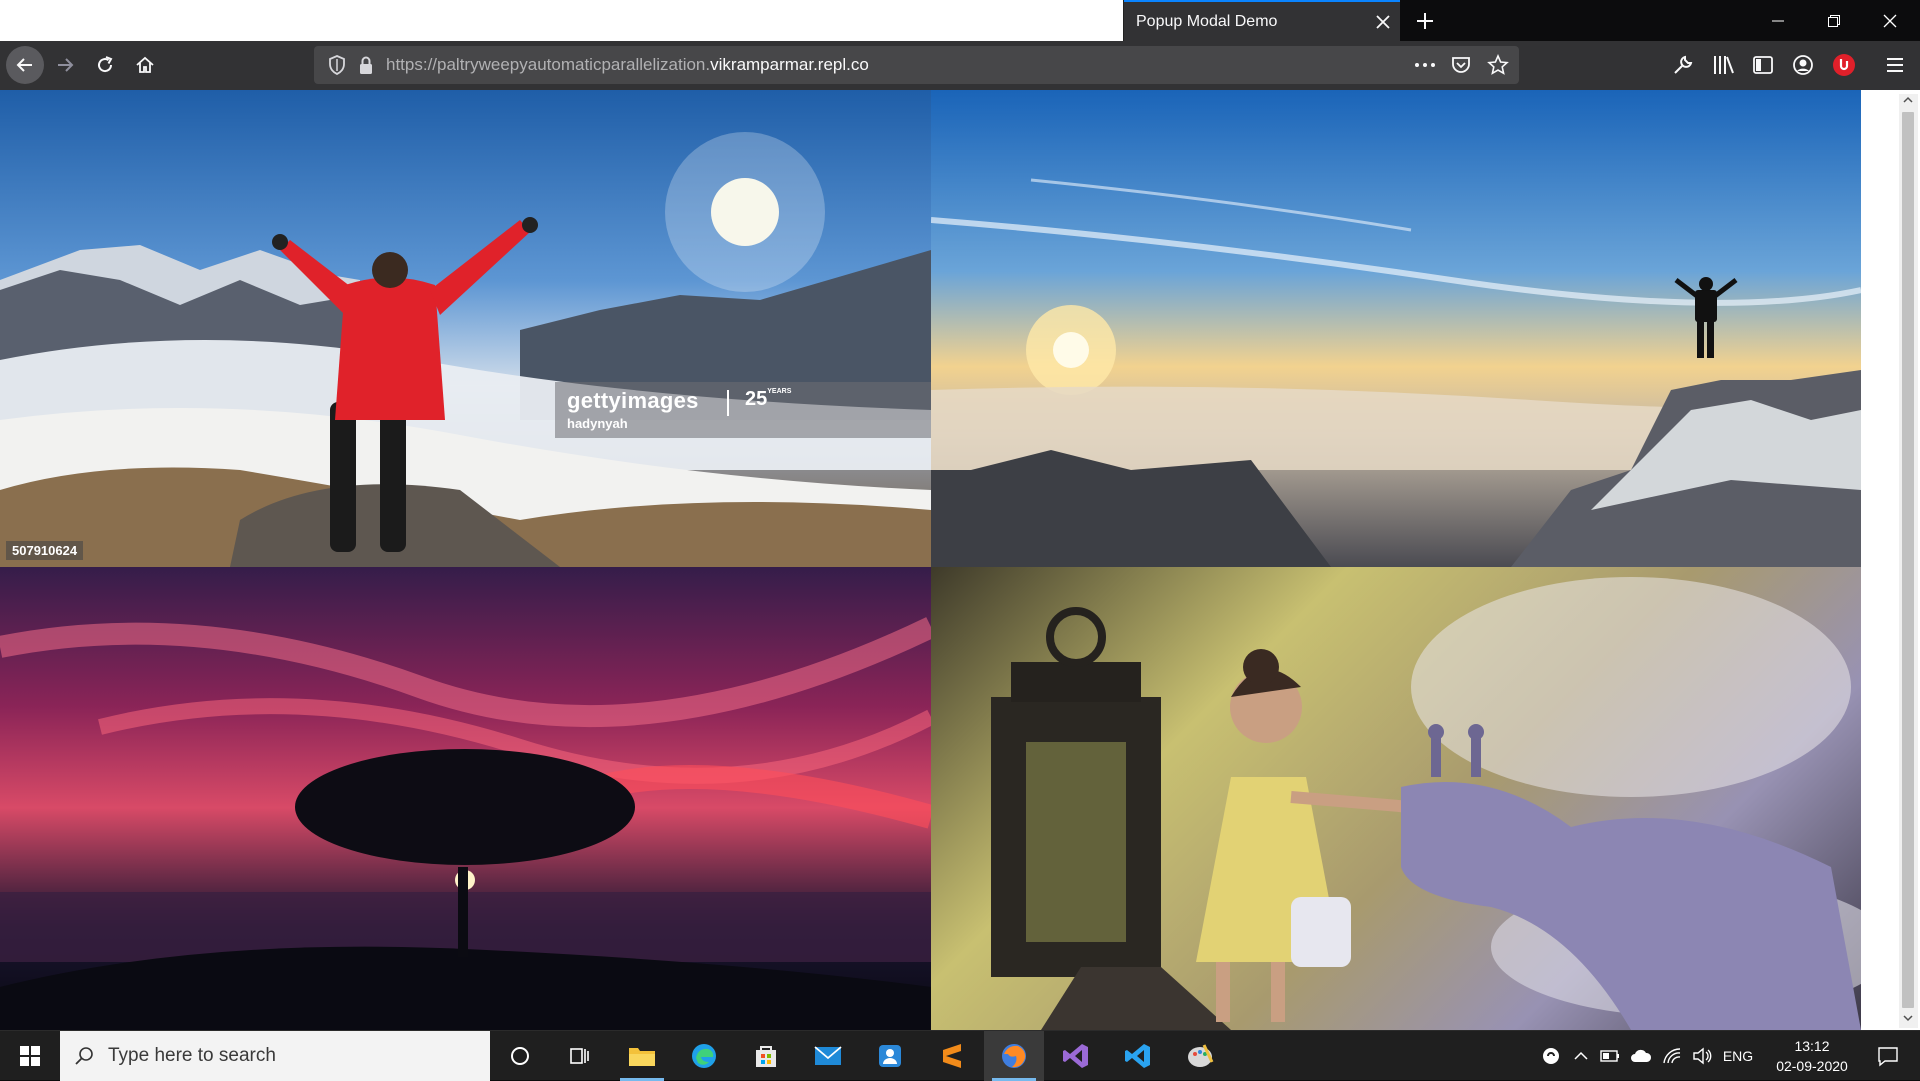  Describe the element at coordinates (1812, 1056) in the screenshot. I see `taskbar-clock: 13:12 02-09-2020` at that location.